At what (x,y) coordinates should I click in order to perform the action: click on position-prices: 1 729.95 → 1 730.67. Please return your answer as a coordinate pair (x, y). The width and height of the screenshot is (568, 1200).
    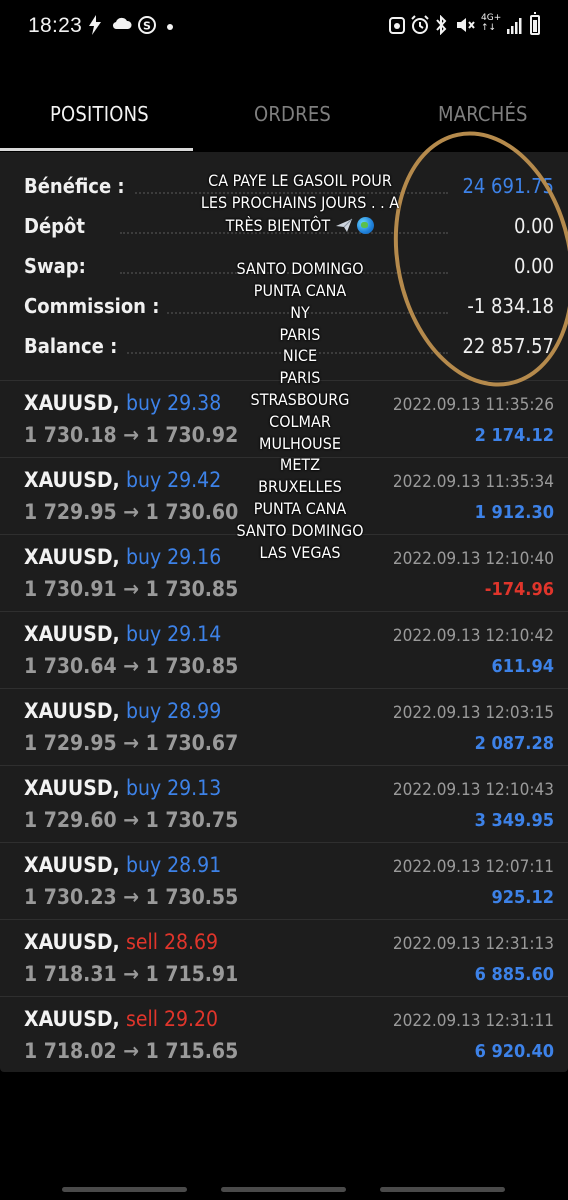
    Looking at the image, I should click on (131, 743).